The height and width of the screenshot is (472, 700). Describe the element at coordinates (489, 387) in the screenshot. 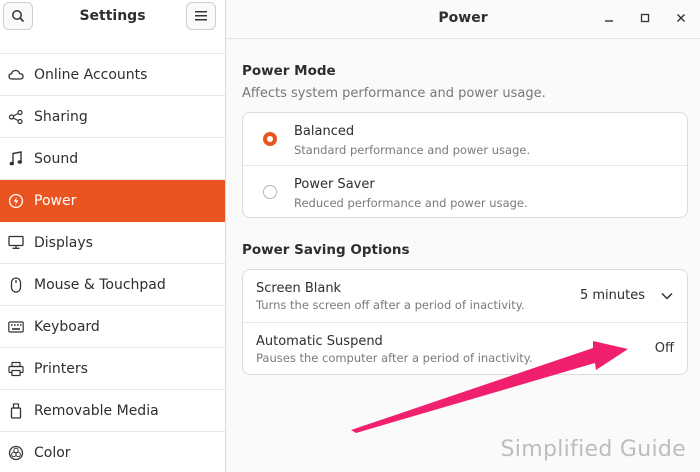

I see `annotation-arrow` at that location.